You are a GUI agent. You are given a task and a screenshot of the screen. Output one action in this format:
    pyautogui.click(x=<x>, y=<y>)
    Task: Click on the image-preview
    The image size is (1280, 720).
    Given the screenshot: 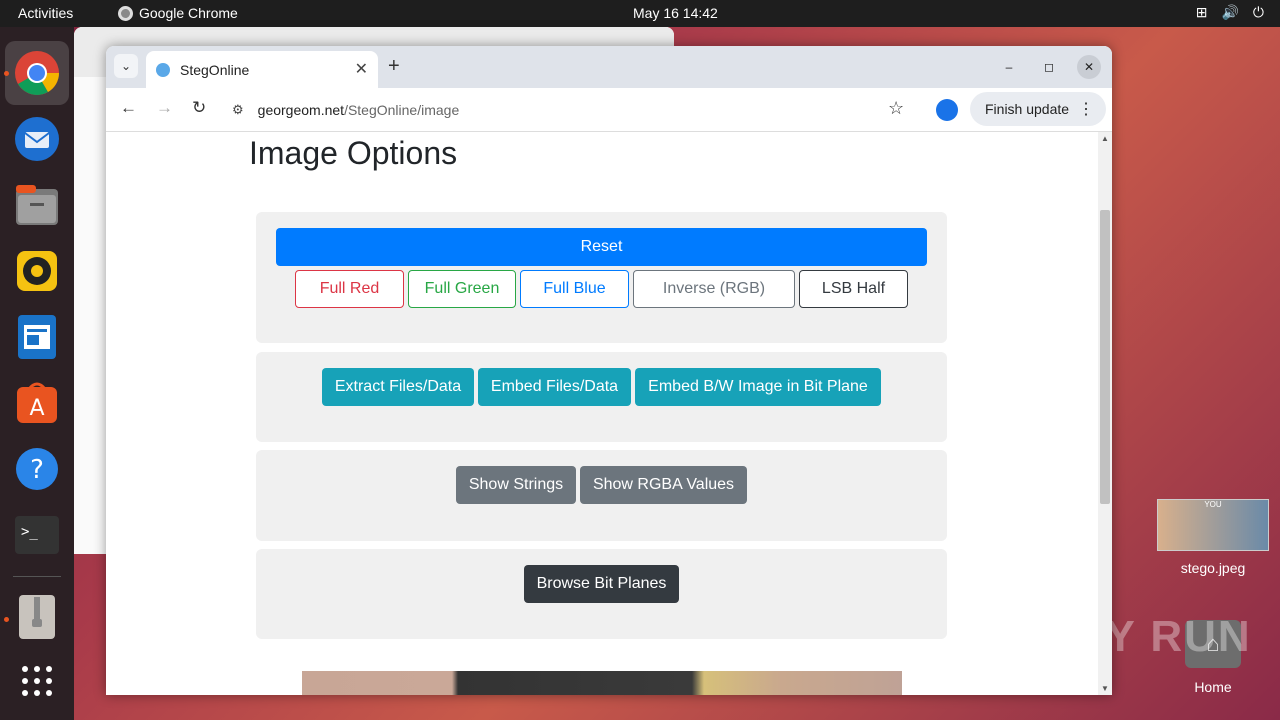 What is the action you would take?
    pyautogui.click(x=602, y=683)
    